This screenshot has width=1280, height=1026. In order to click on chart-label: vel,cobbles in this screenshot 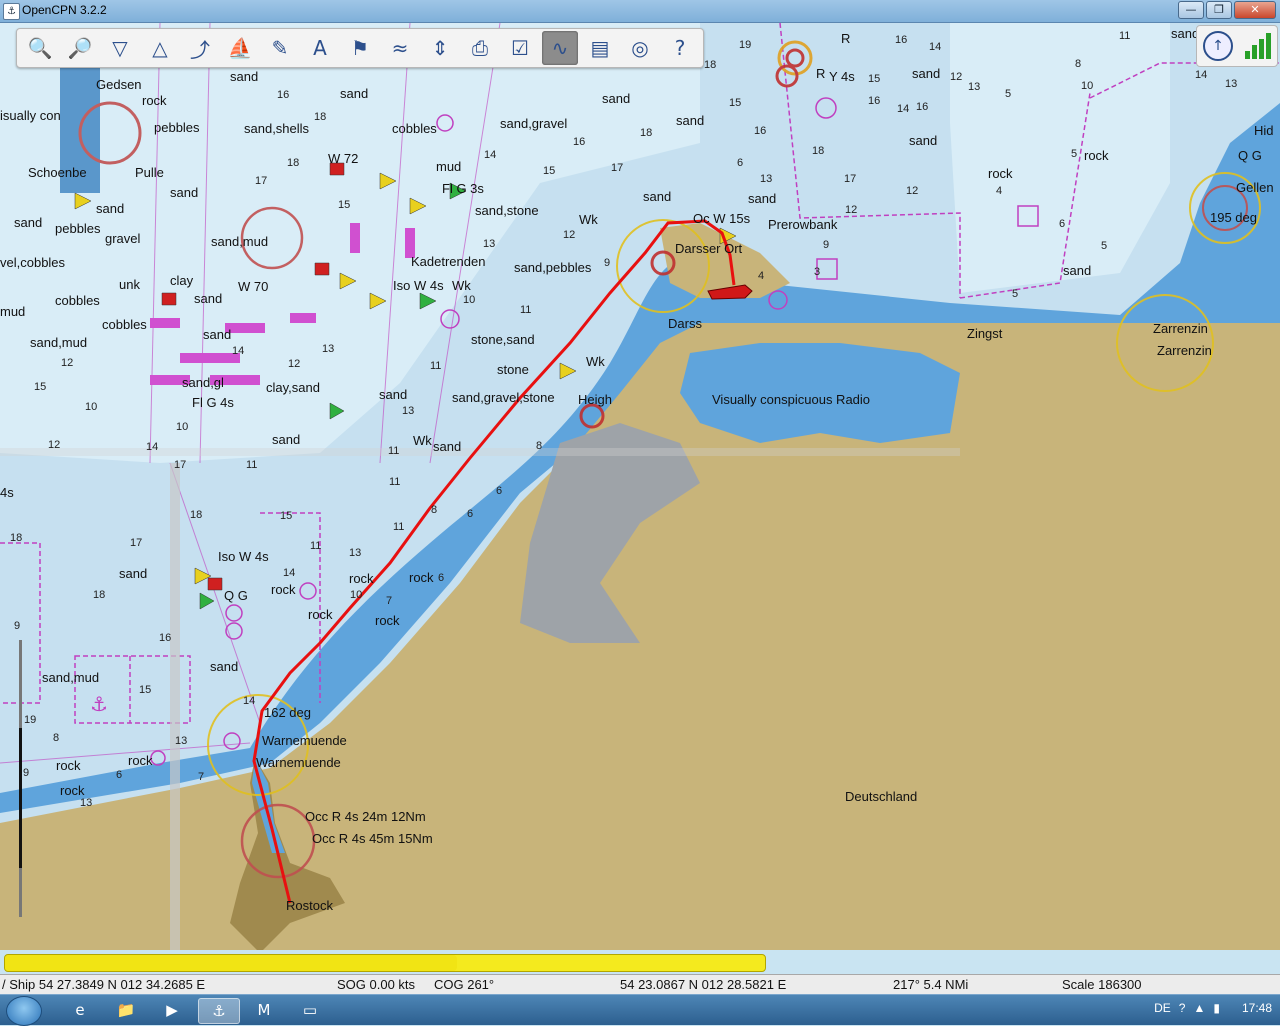, I will do `click(33, 262)`.